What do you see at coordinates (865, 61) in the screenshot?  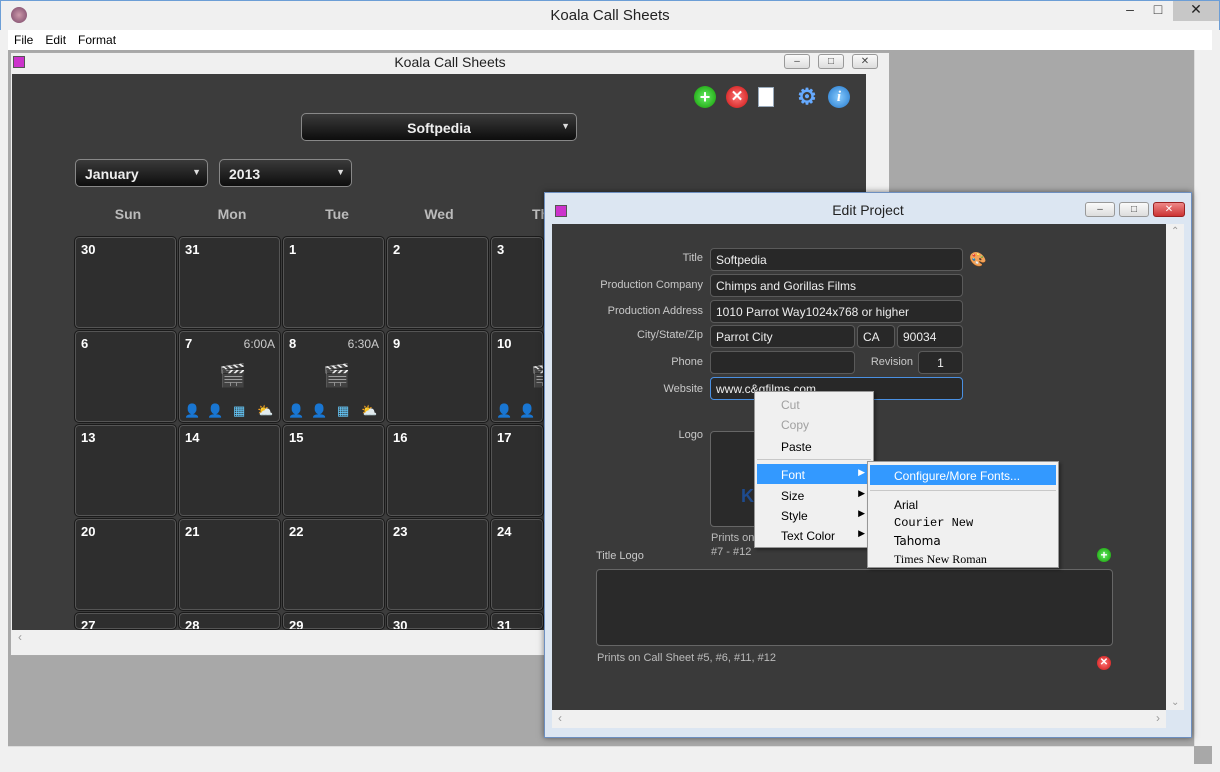 I see `calendar-close-button: ✕` at bounding box center [865, 61].